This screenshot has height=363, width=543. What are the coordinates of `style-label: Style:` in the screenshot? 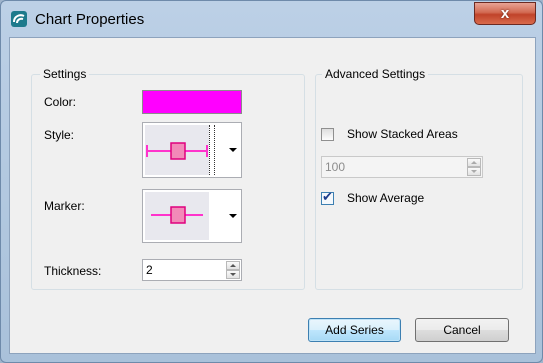 It's located at (59, 135).